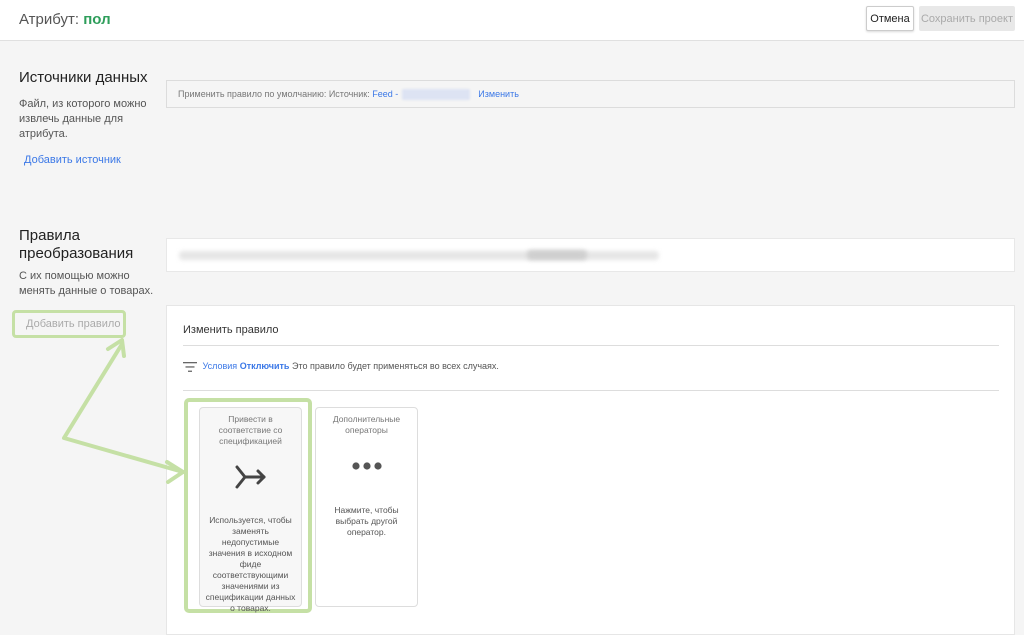 Image resolution: width=1024 pixels, height=635 pixels. What do you see at coordinates (97, 19) in the screenshot?
I see `attribute-name: пол` at bounding box center [97, 19].